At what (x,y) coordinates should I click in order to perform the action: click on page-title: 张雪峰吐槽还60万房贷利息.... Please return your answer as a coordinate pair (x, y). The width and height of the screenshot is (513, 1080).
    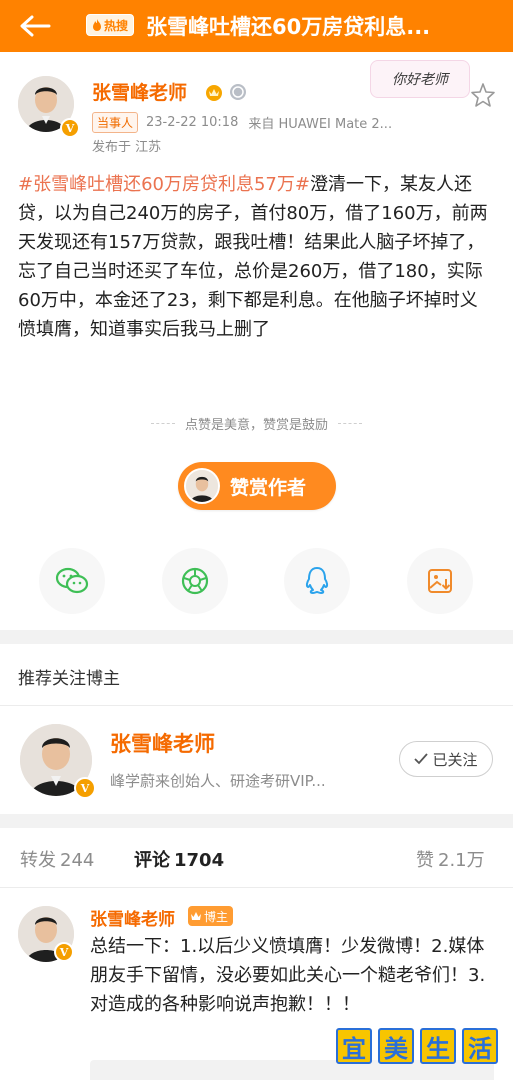
    Looking at the image, I should click on (326, 26).